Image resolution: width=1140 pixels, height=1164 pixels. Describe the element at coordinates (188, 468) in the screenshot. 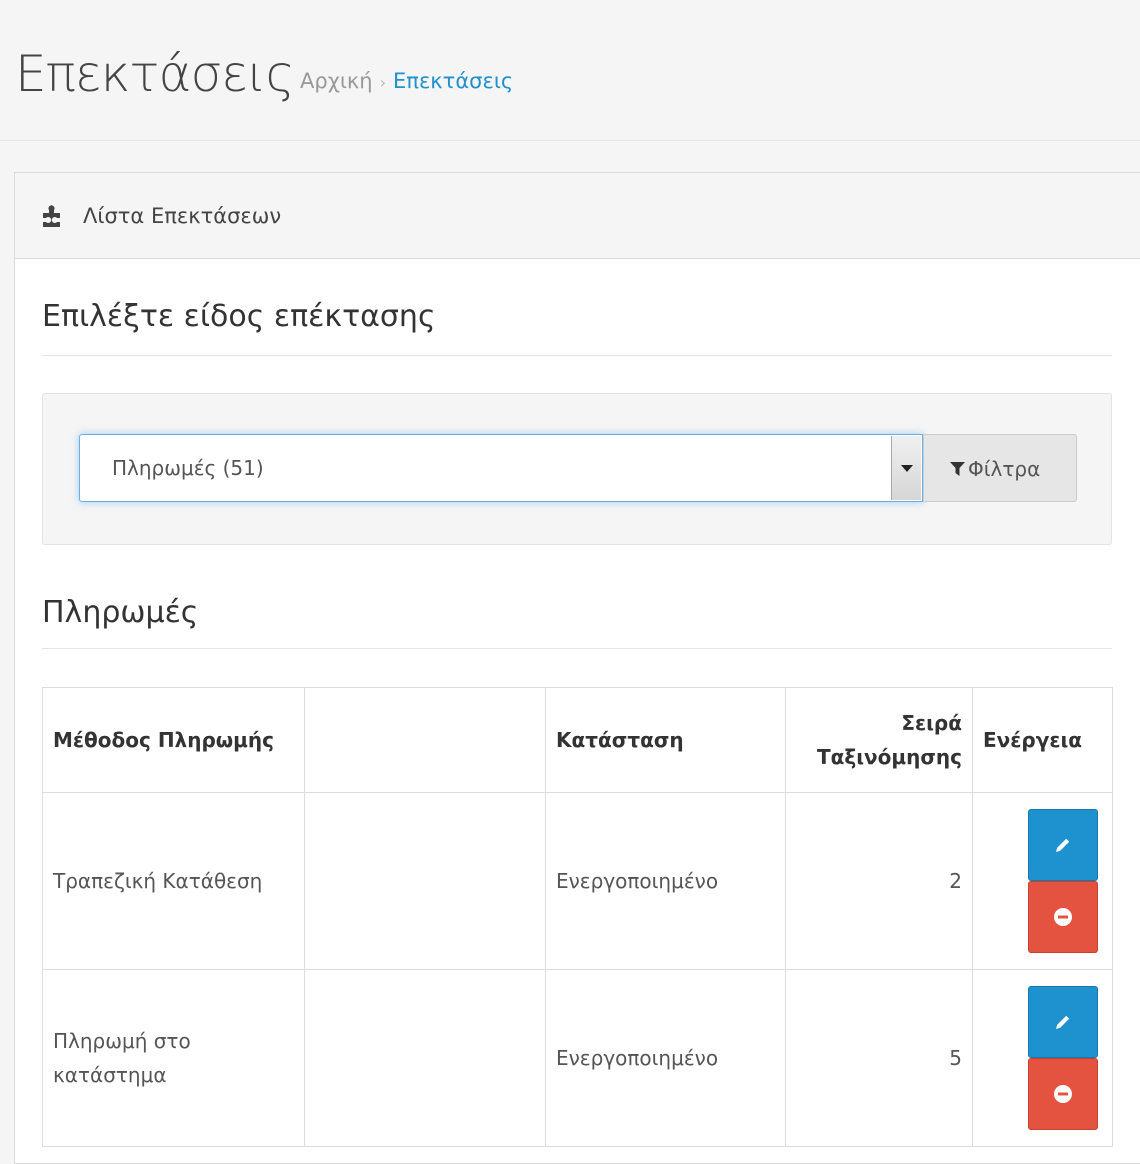

I see `extension-type-select-value: Πληρωμές (51)` at that location.